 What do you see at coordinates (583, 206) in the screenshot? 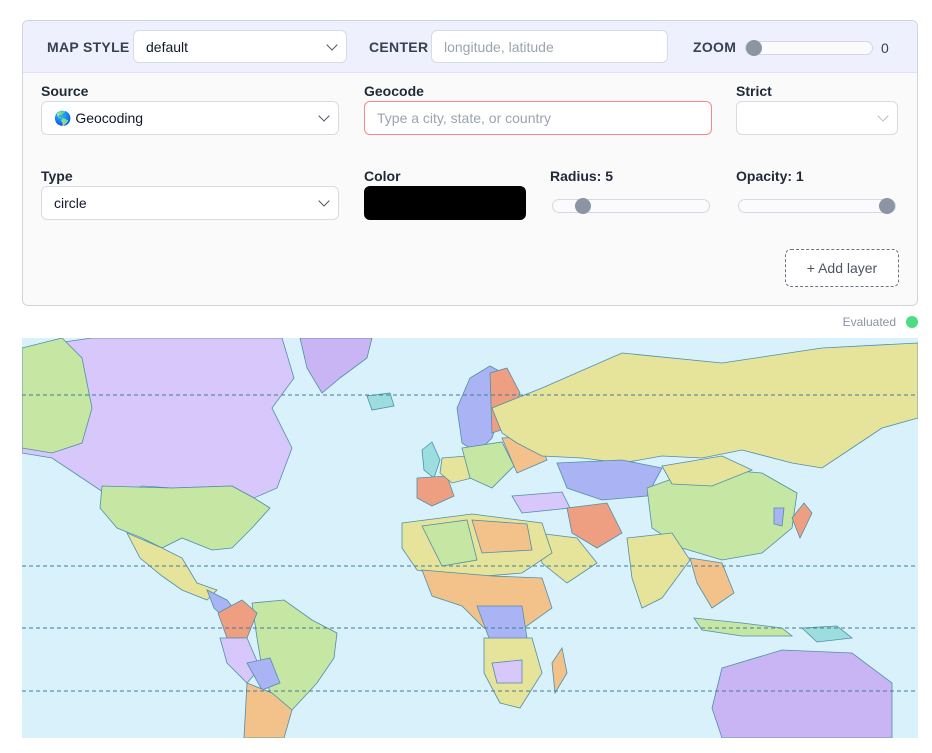
I see `radius-slider-thumb` at bounding box center [583, 206].